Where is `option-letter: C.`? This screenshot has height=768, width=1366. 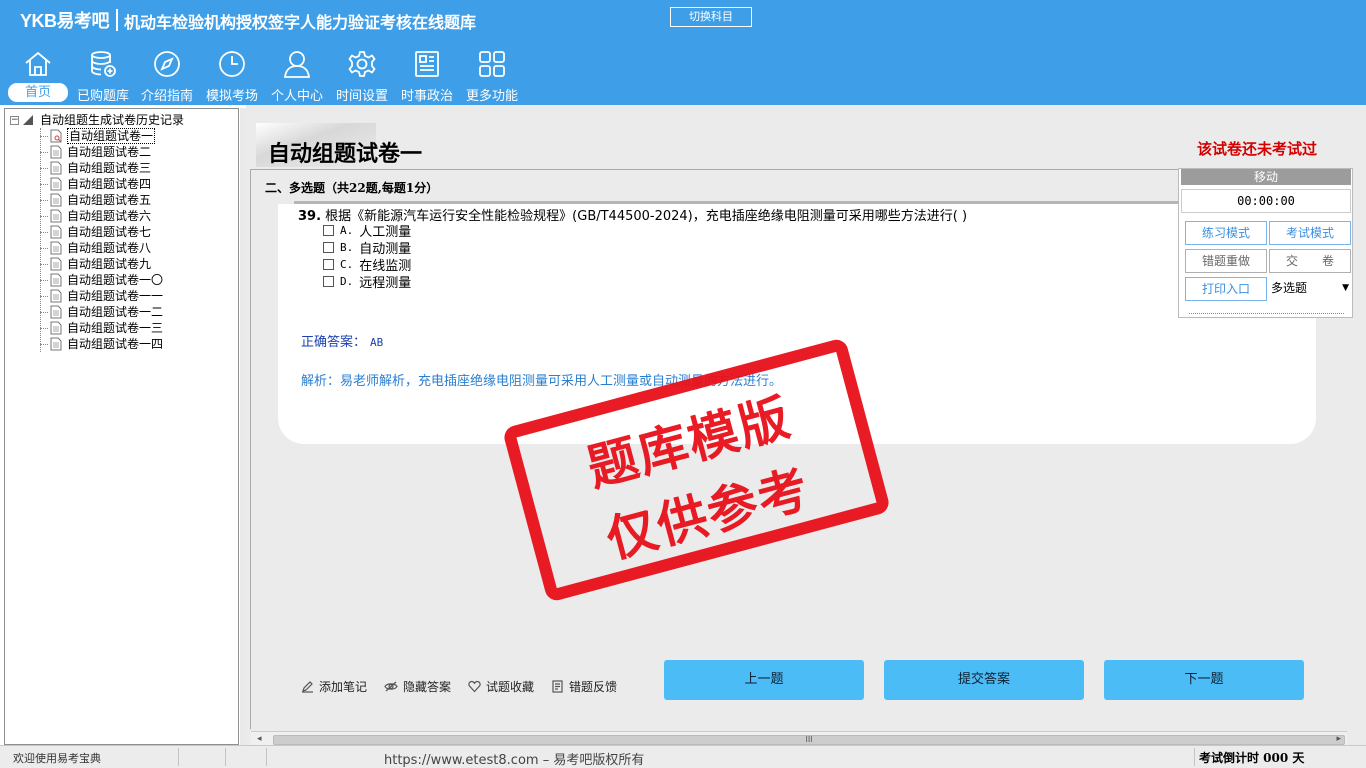
option-letter: C. is located at coordinates (347, 264).